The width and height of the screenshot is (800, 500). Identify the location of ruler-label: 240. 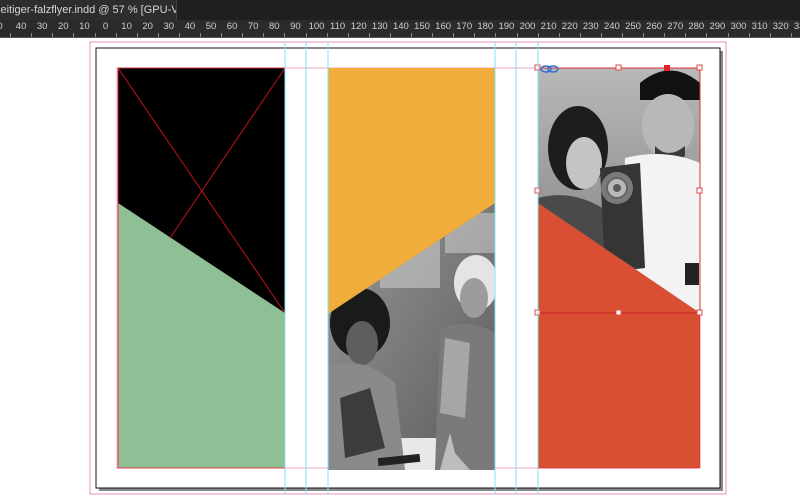
(611, 26).